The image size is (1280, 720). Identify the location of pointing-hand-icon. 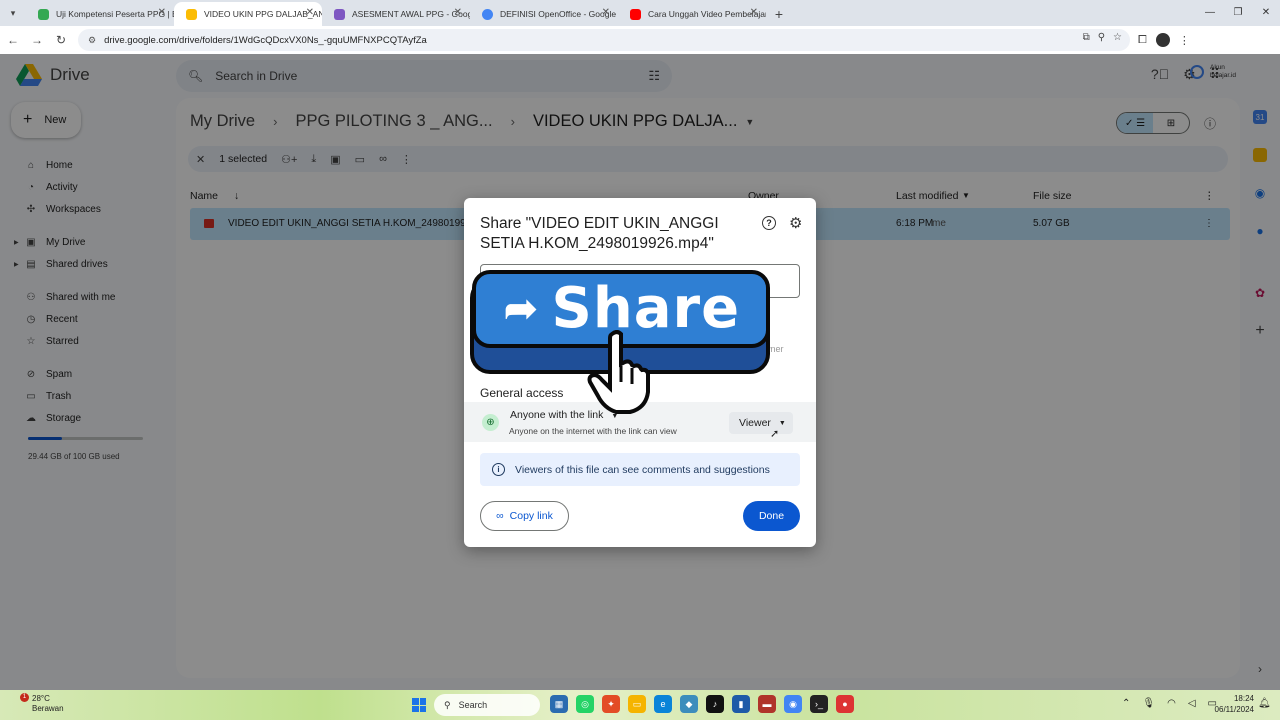
(618, 372).